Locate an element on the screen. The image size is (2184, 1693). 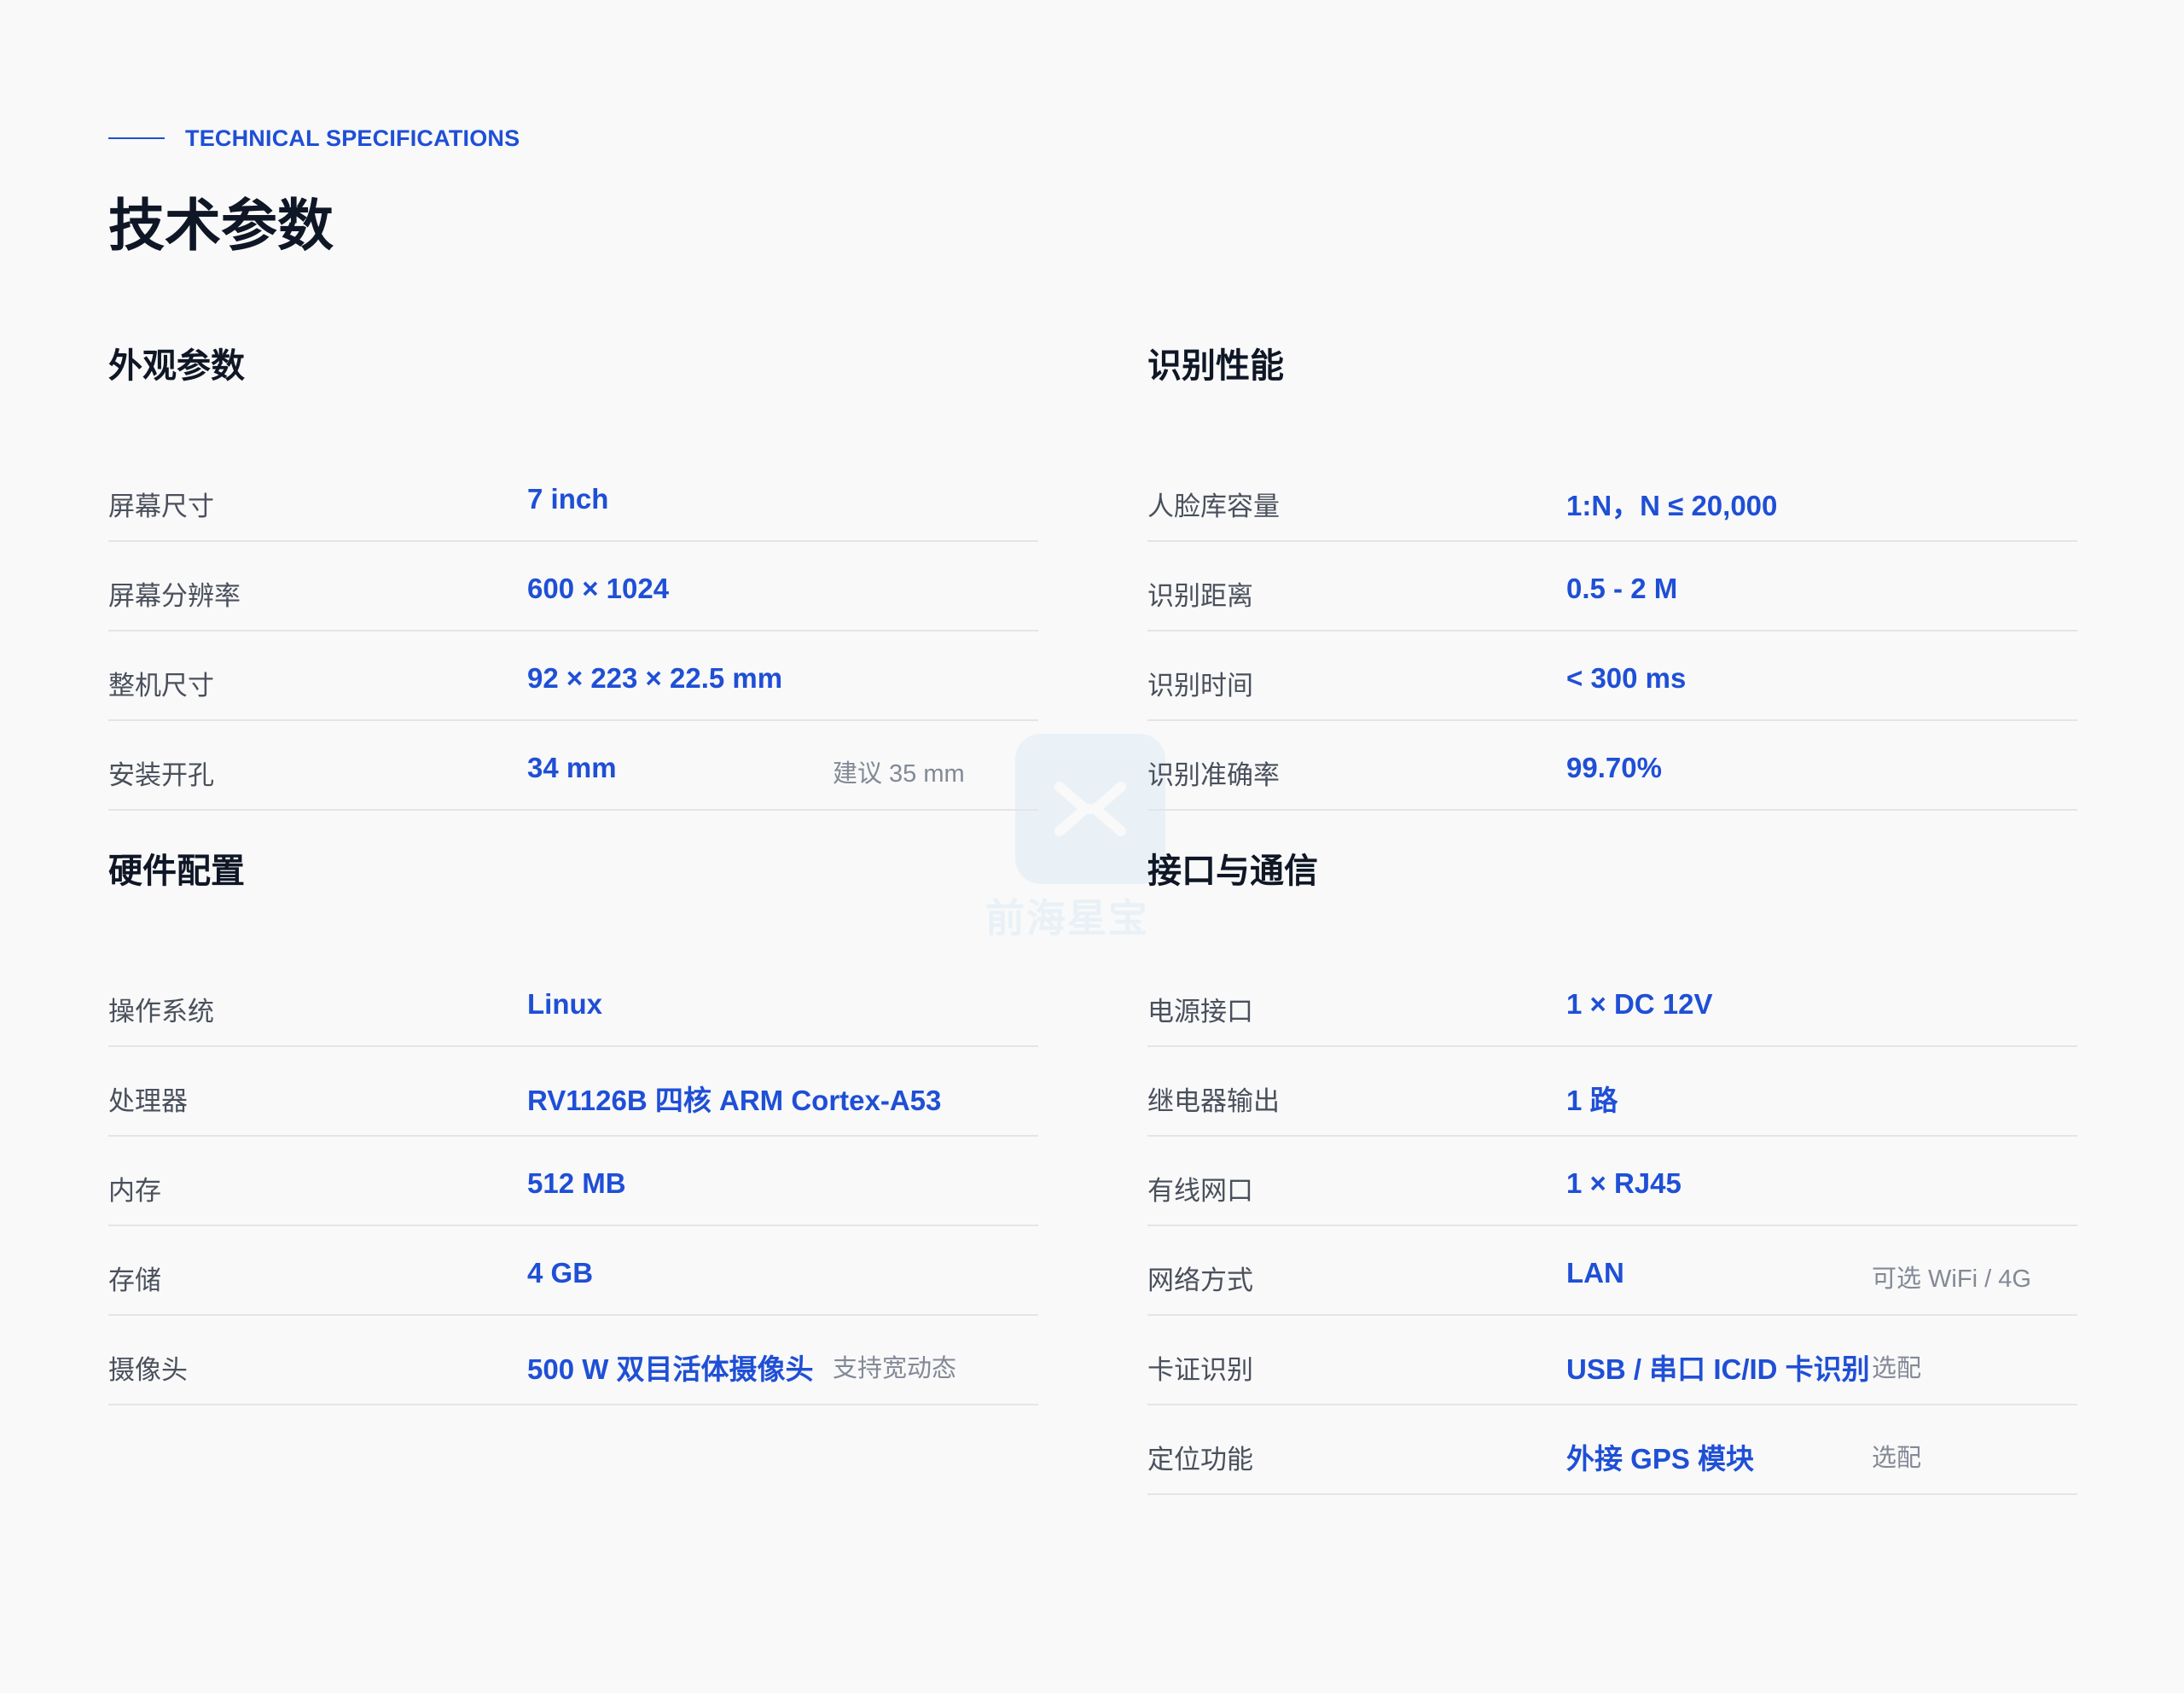
spec-label: 安装开孔 is located at coordinates (161, 775).